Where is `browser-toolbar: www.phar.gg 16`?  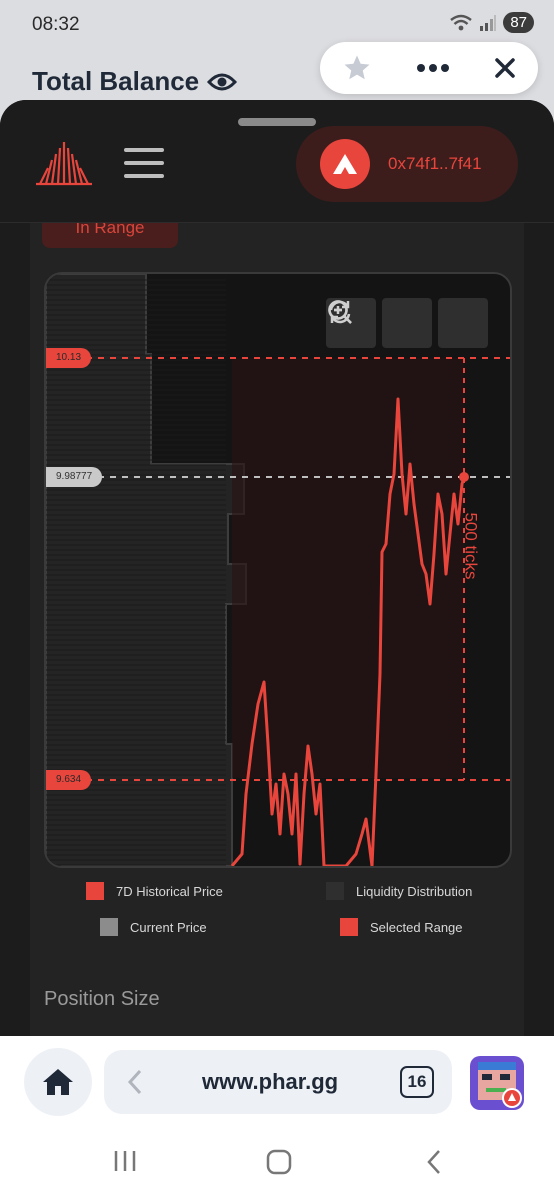
browser-toolbar: www.phar.gg 16 is located at coordinates (277, 1086).